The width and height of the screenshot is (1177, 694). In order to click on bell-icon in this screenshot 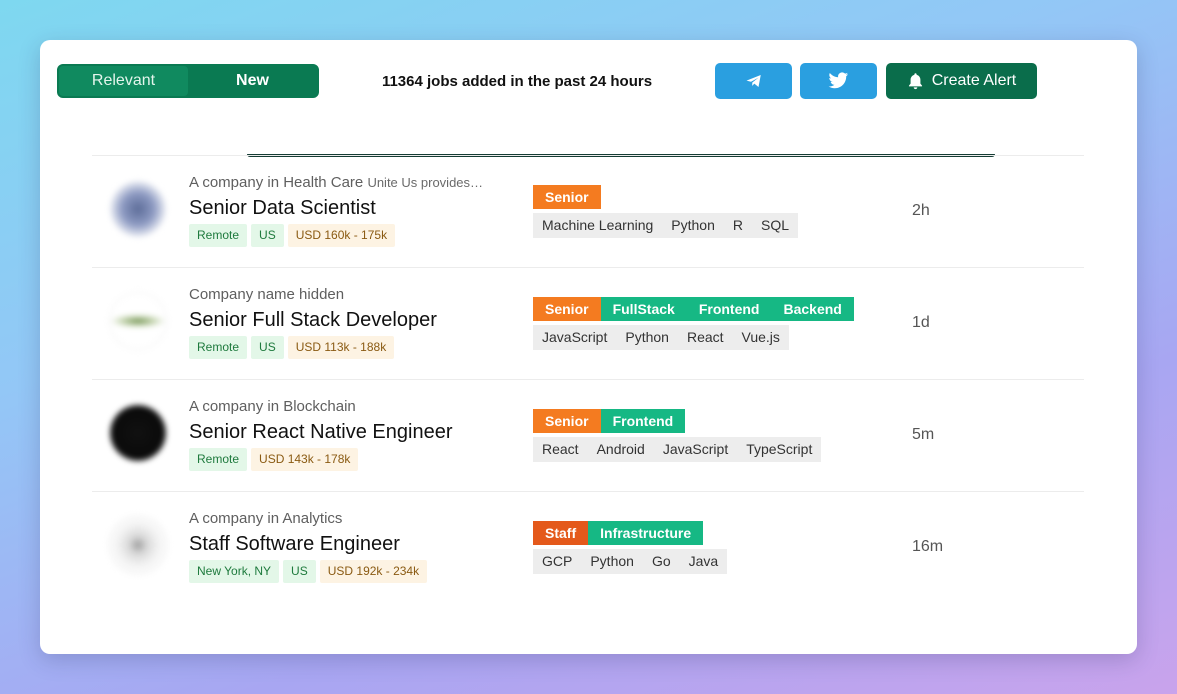, I will do `click(915, 81)`.